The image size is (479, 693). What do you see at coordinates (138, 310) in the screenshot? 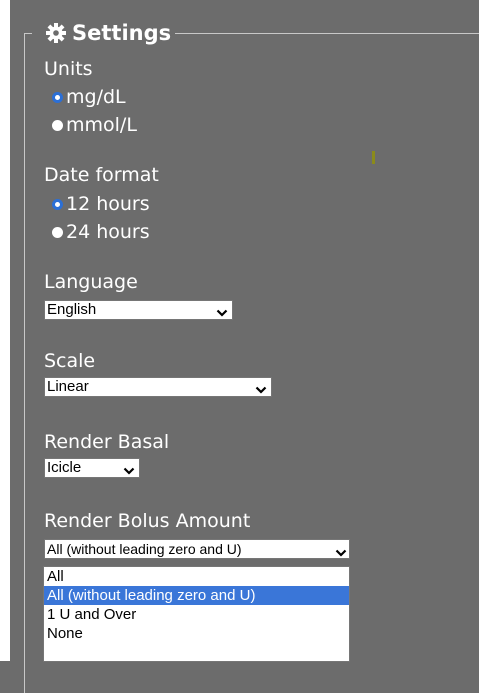
I see `language-select: English` at bounding box center [138, 310].